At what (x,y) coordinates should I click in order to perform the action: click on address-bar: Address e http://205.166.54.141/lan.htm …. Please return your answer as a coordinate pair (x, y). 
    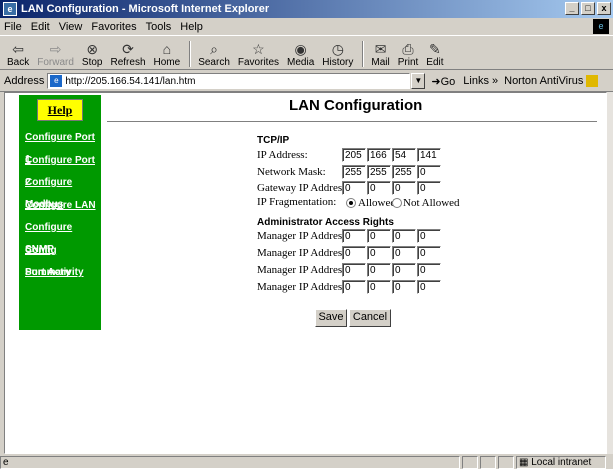
    Looking at the image, I should click on (306, 81).